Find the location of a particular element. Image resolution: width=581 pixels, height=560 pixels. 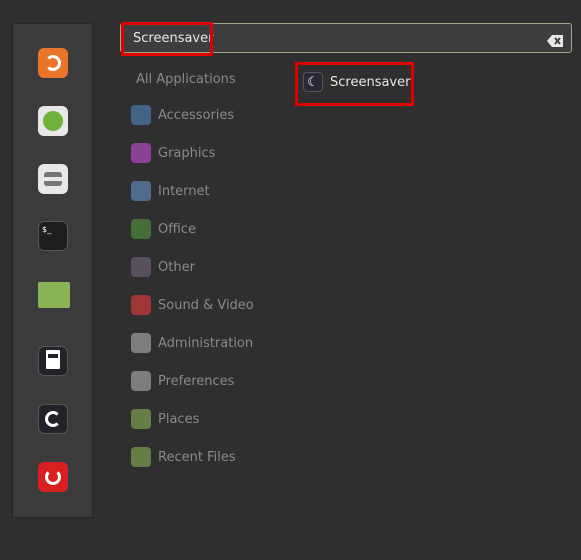

category-all-applications: All Applications is located at coordinates (186, 79).